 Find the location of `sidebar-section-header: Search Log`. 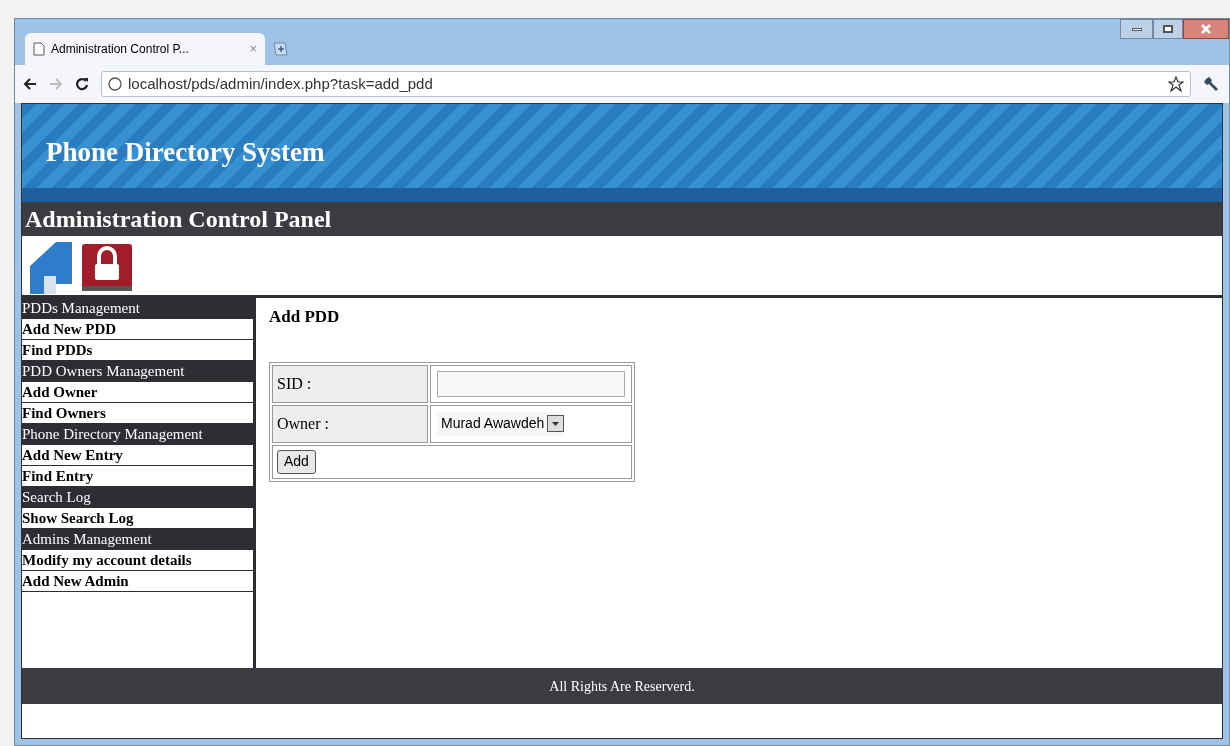

sidebar-section-header: Search Log is located at coordinates (137, 497).